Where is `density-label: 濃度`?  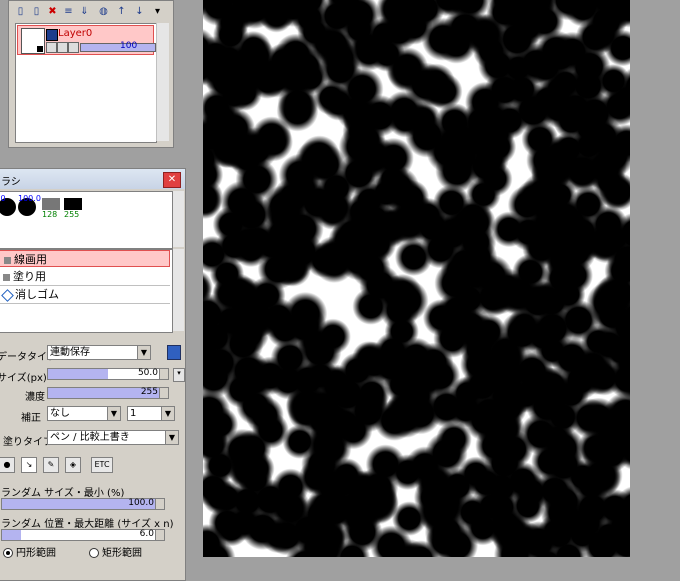
density-label: 濃度 is located at coordinates (35, 397).